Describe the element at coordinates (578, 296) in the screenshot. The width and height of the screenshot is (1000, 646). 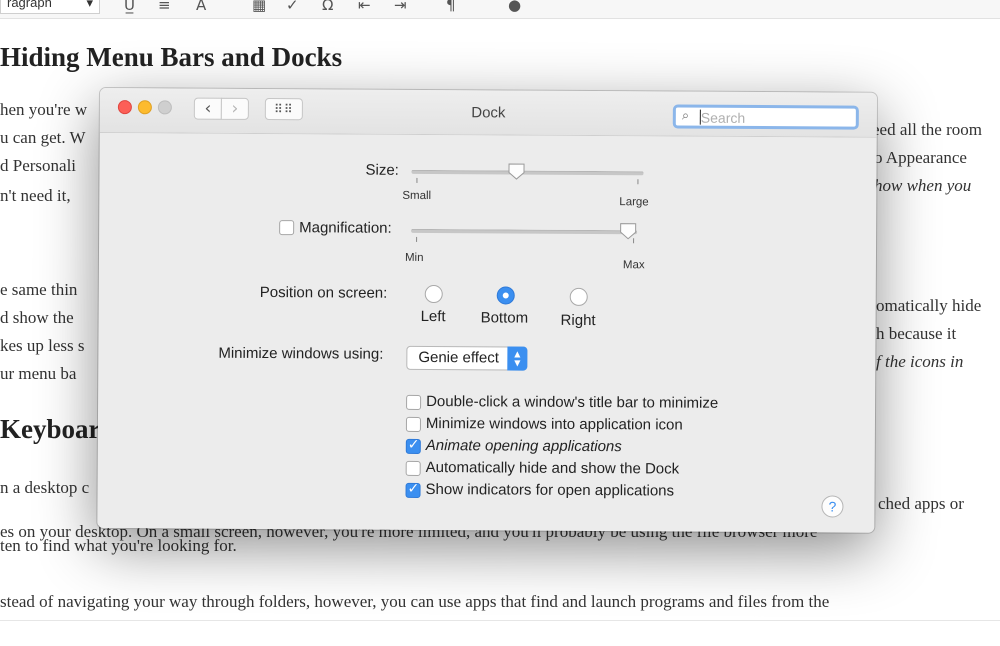
I see `position-right-radio` at that location.